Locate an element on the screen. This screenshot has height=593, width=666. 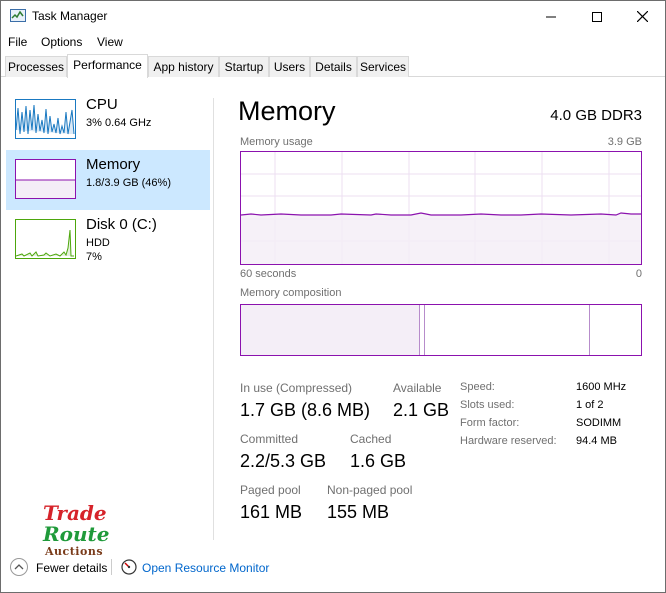
memory-title: Memory is located at coordinates (113, 164).